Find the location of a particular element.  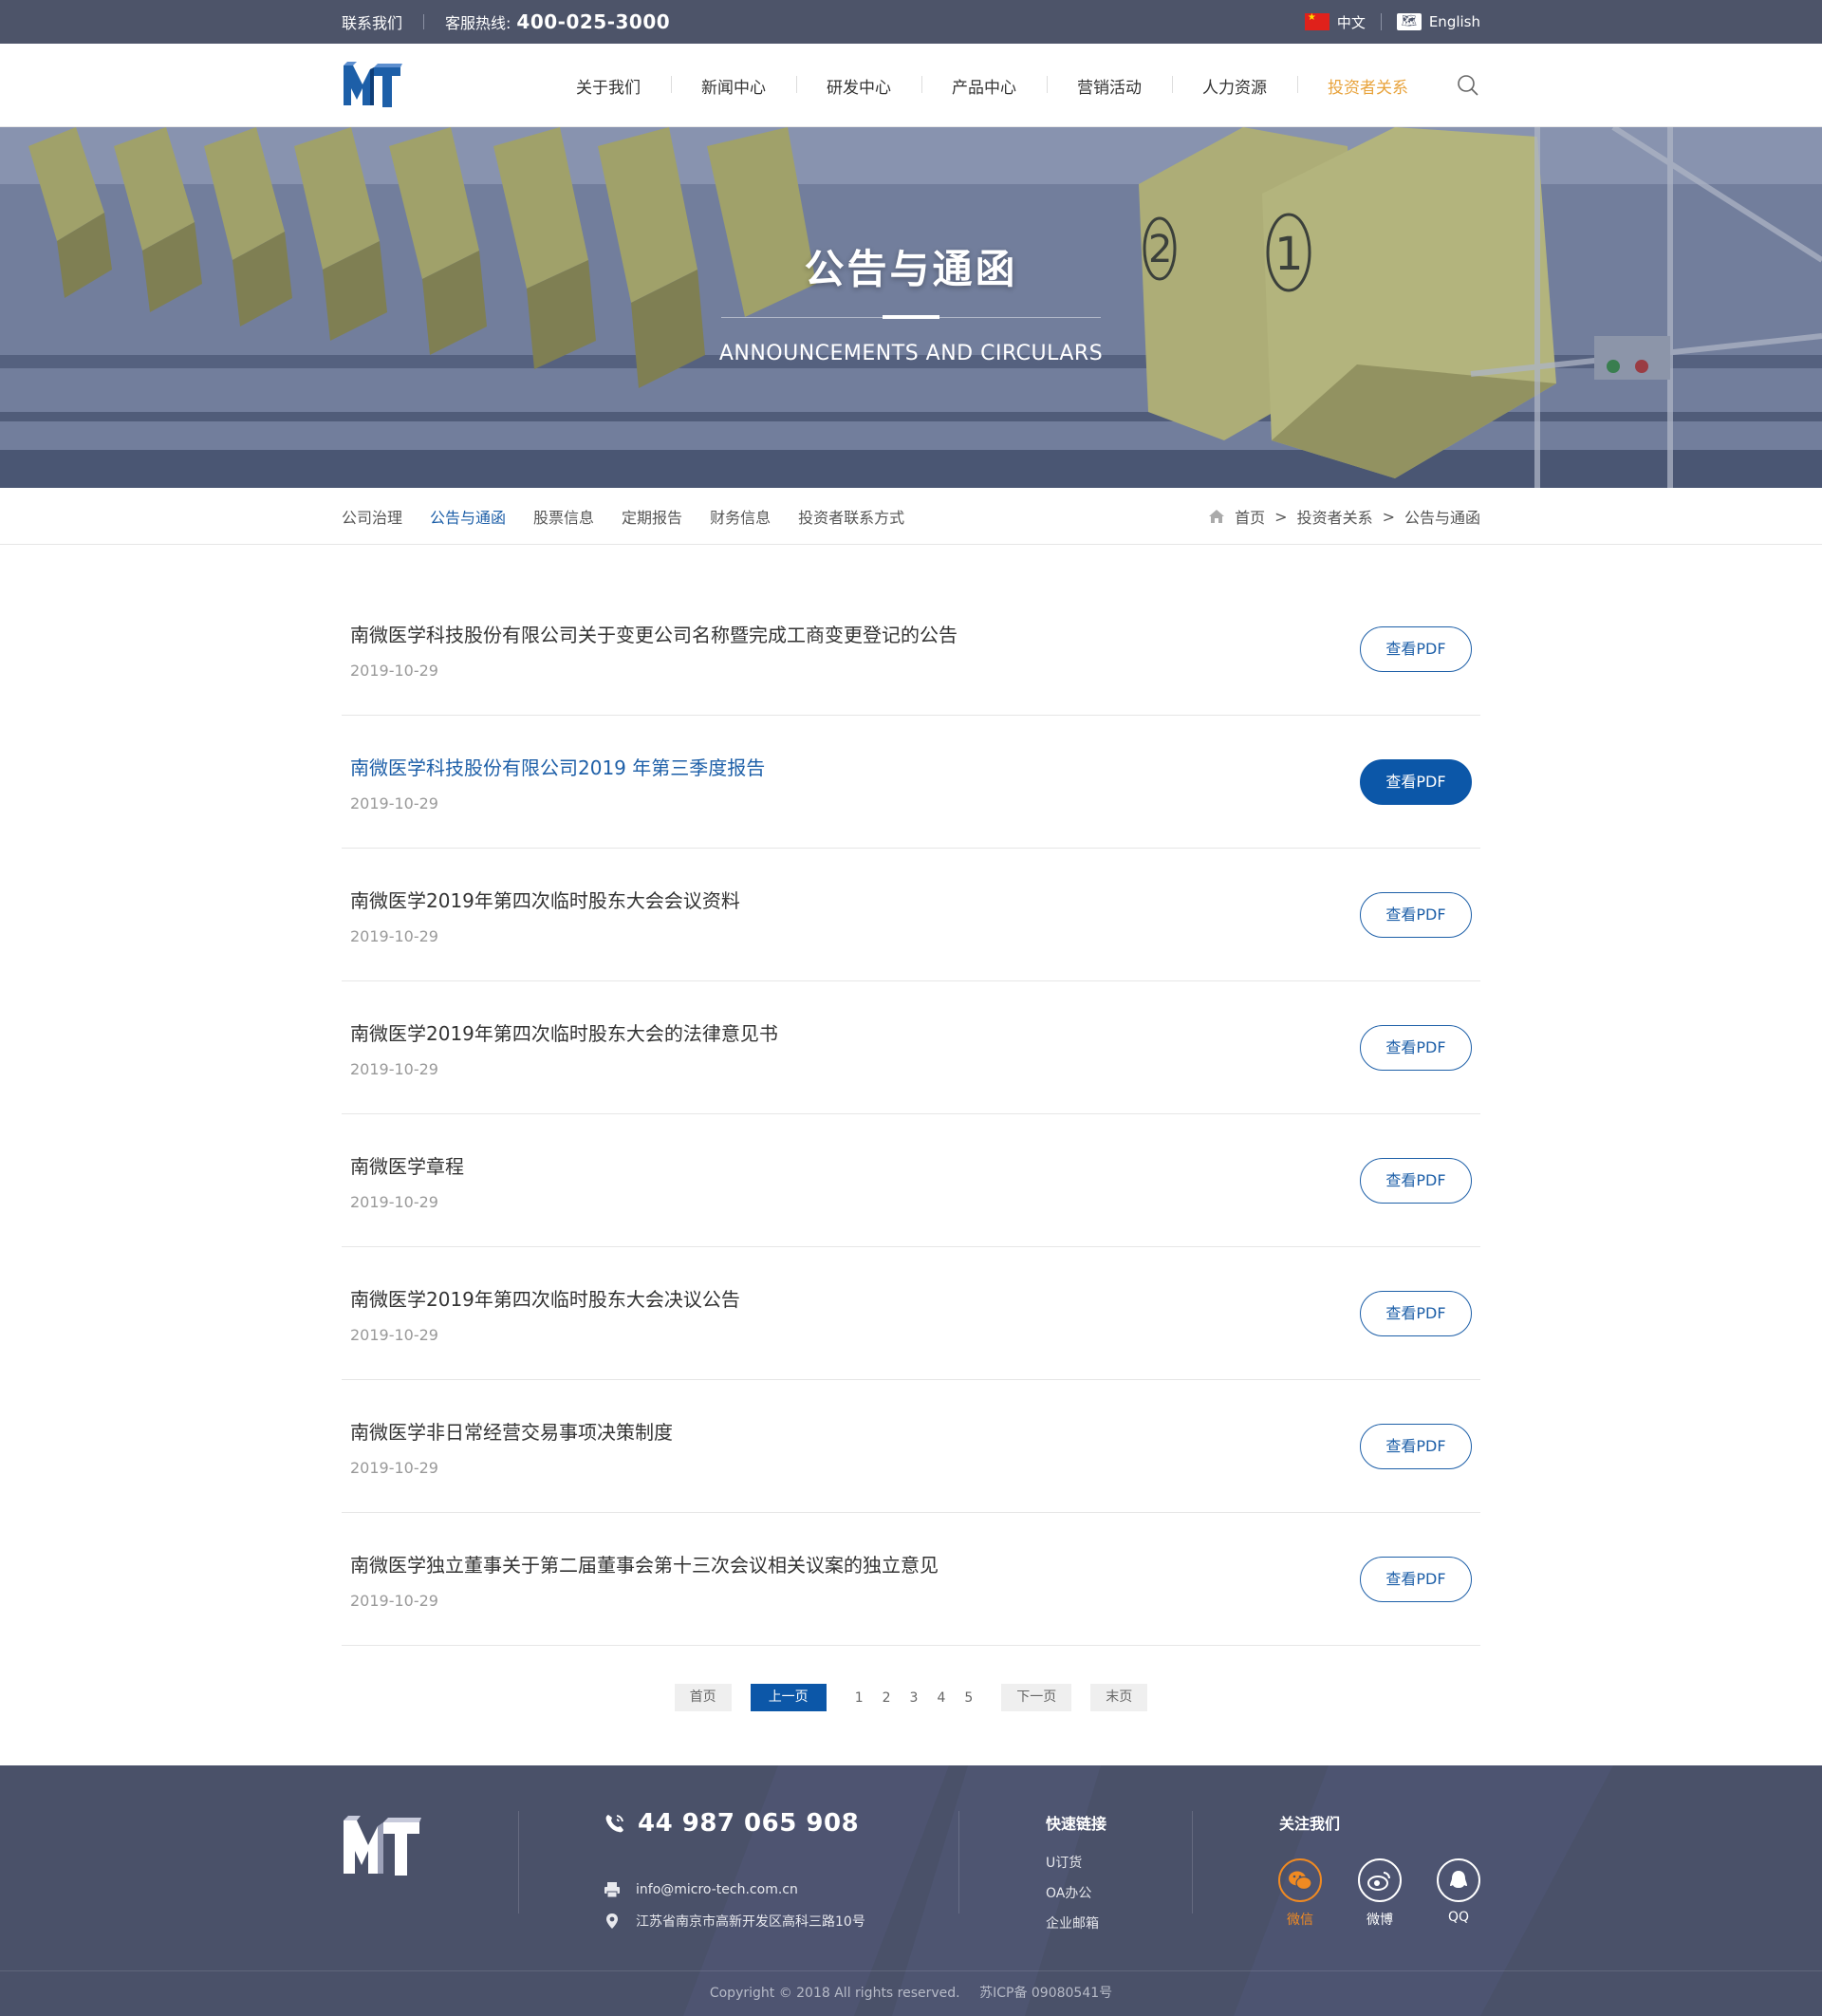

page-first-button: 首页 is located at coordinates (703, 1697).